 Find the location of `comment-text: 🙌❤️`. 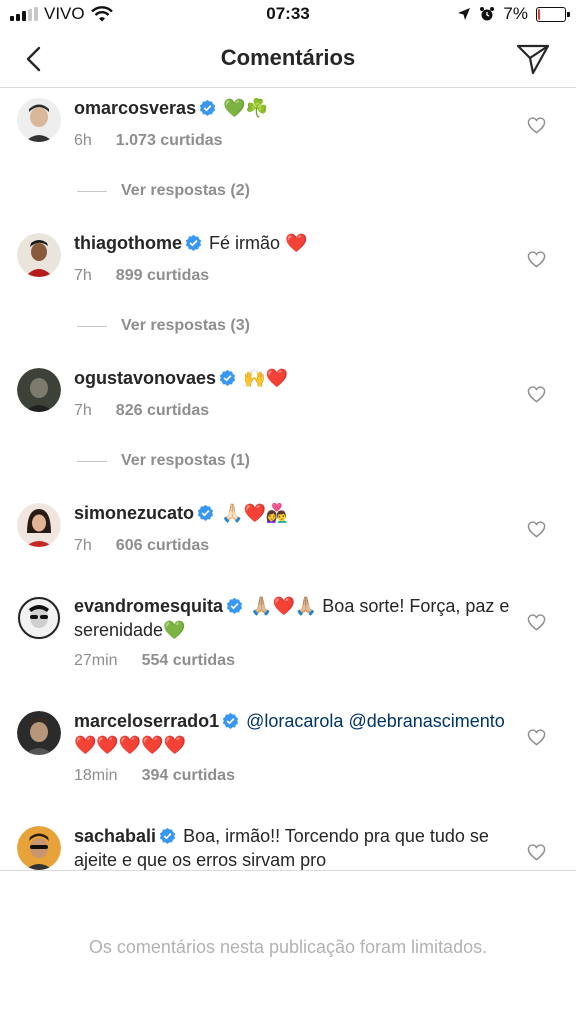

comment-text: 🙌❤️ is located at coordinates (265, 378).